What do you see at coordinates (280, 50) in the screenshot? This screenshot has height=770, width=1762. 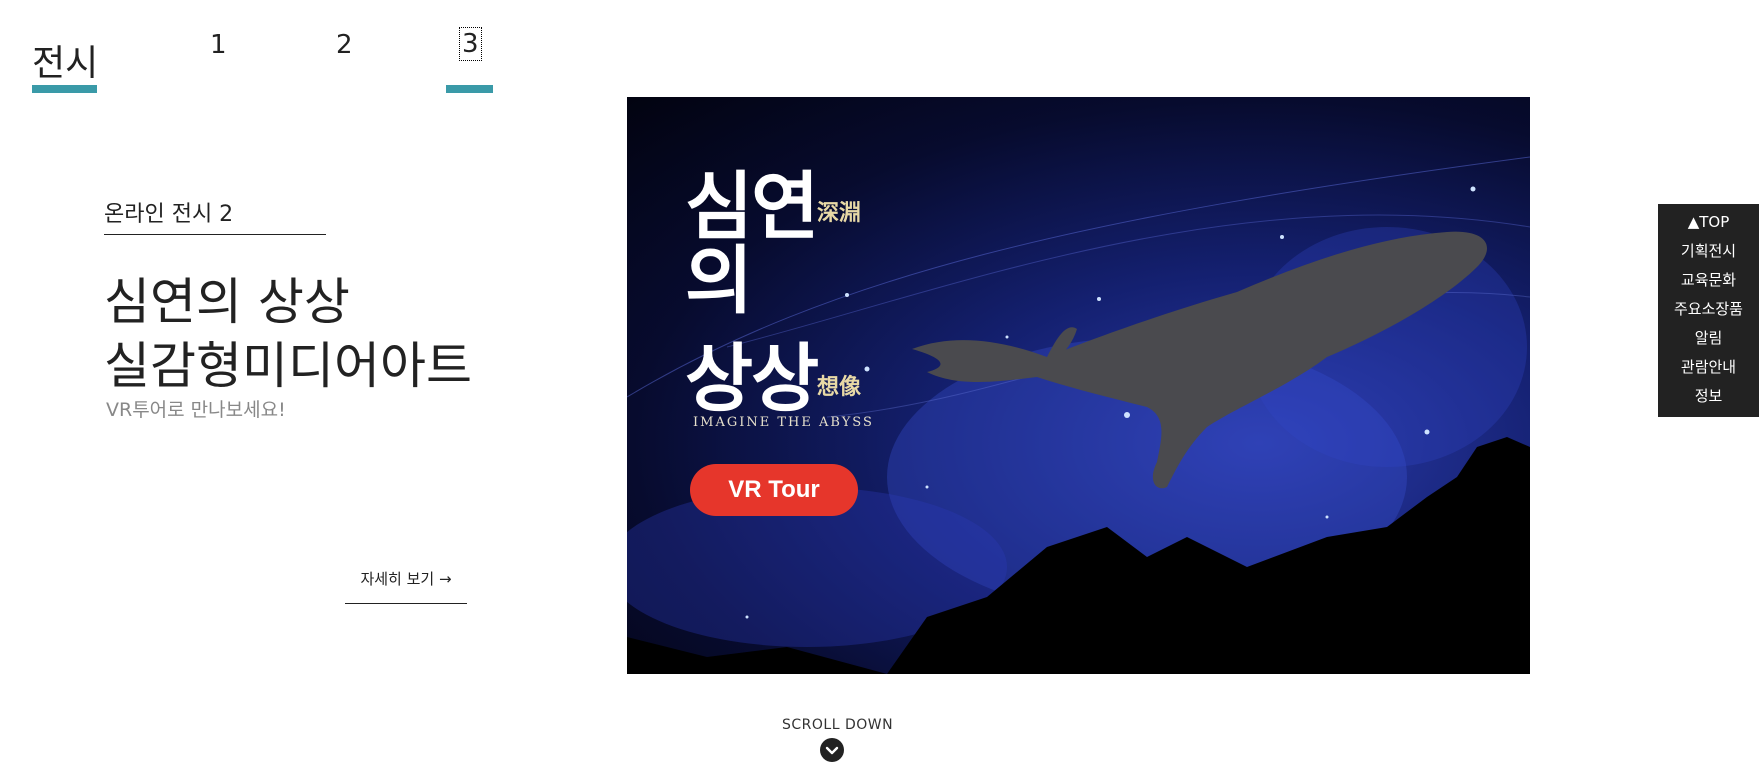 I see `exhibit-tabs: 전시 1 2 3` at bounding box center [280, 50].